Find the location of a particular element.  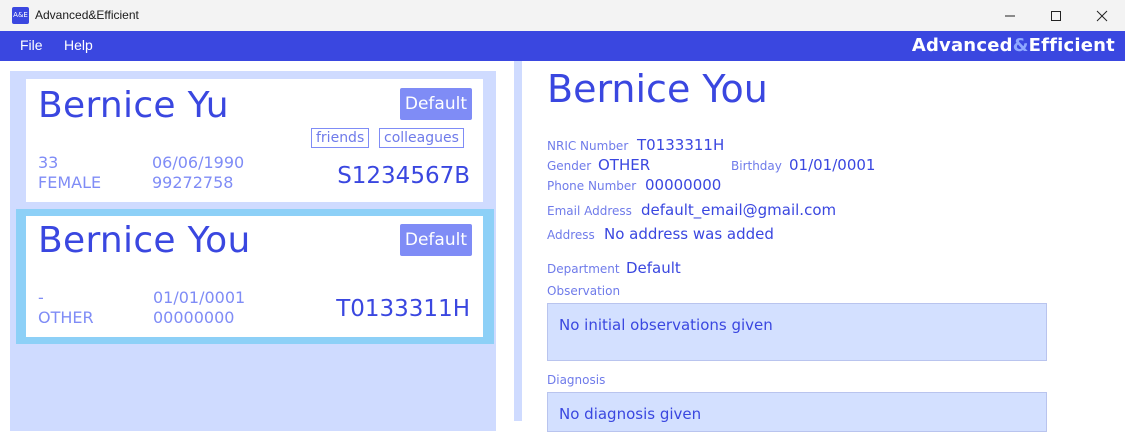

close-icon is located at coordinates (1102, 15).